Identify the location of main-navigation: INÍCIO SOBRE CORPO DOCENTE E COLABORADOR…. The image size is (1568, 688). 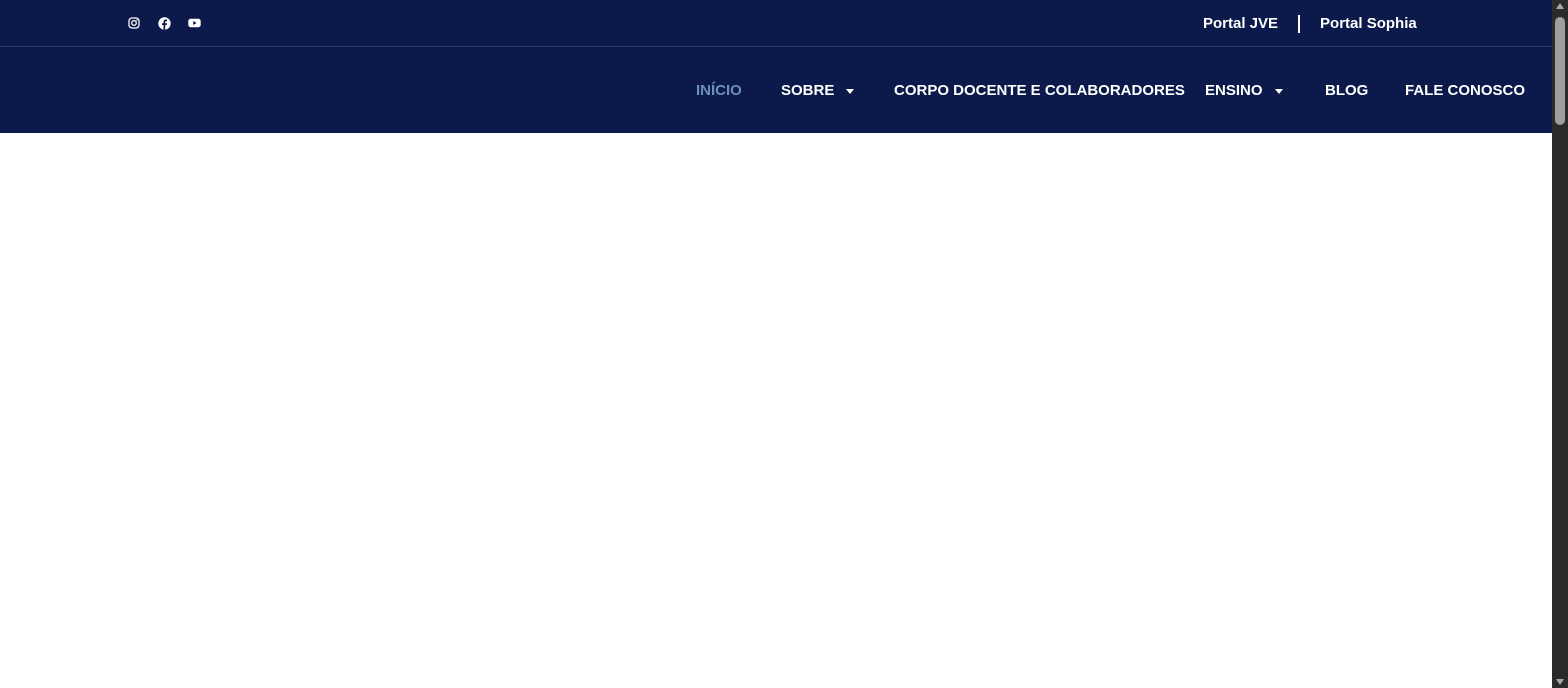
(776, 90).